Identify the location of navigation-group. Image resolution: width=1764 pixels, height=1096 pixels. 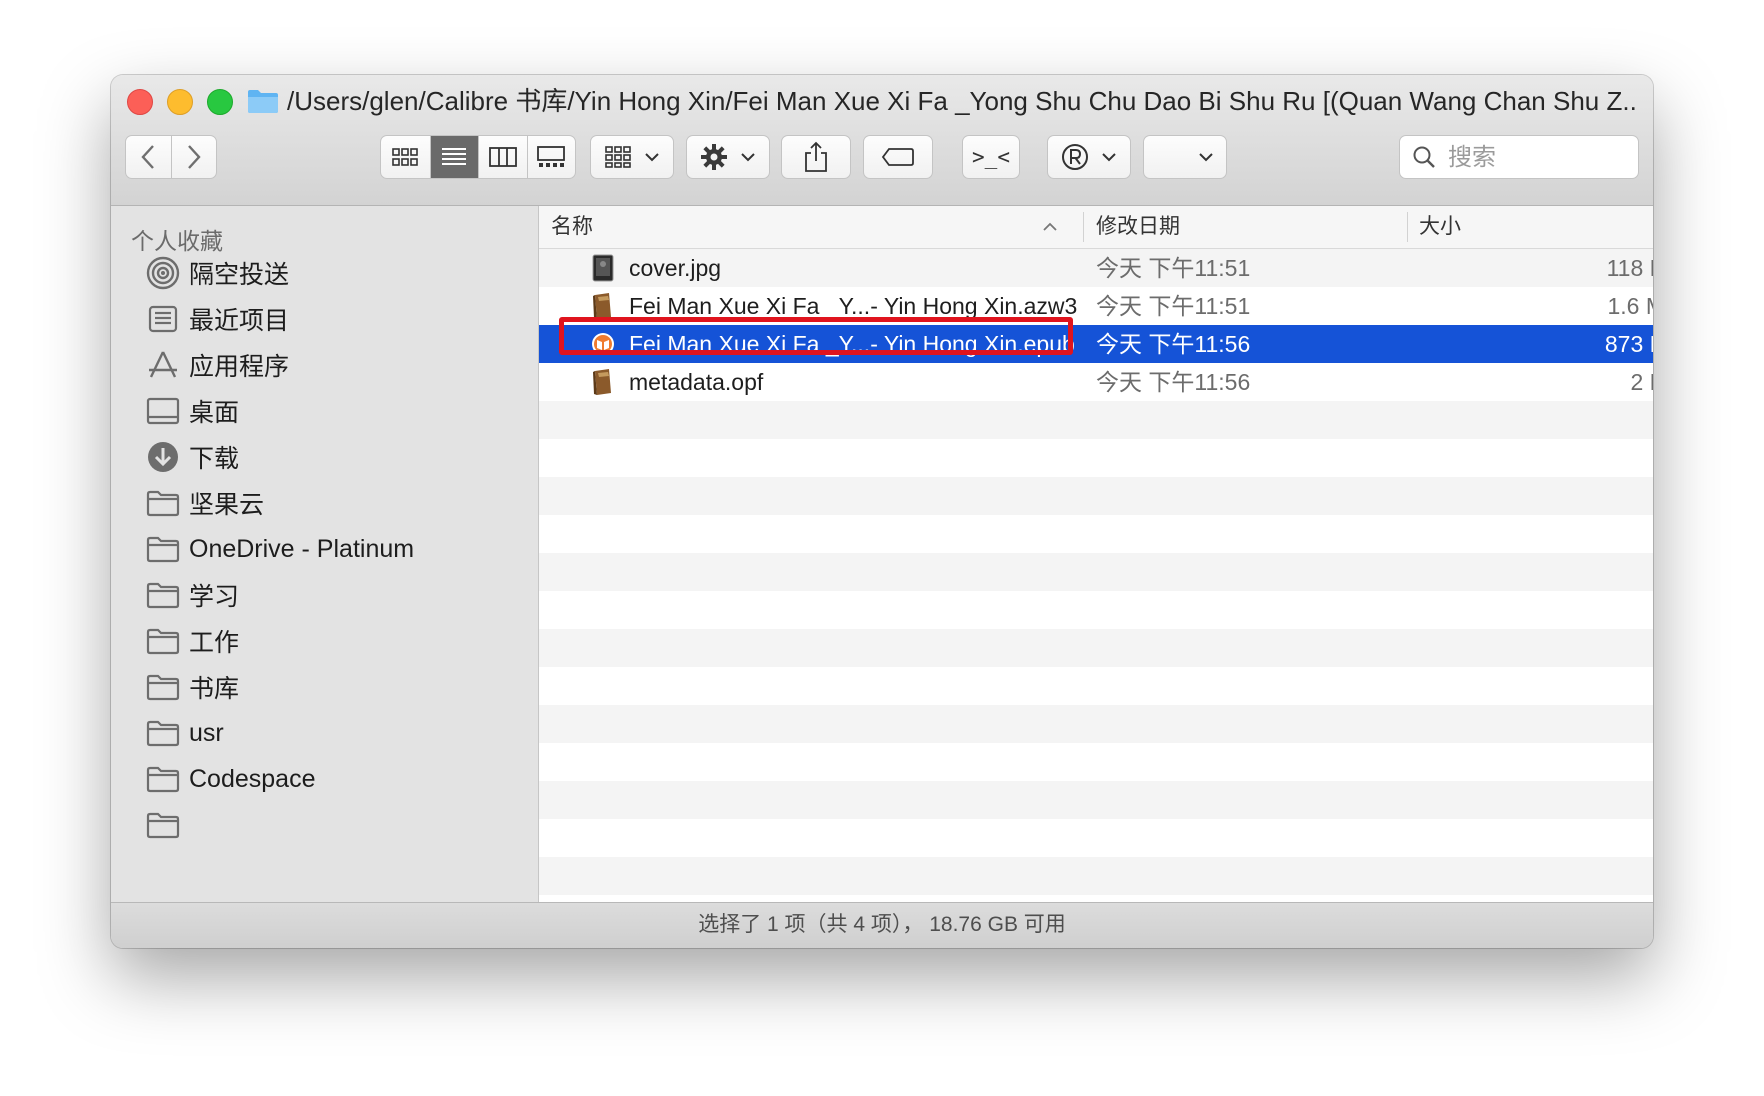
(171, 157).